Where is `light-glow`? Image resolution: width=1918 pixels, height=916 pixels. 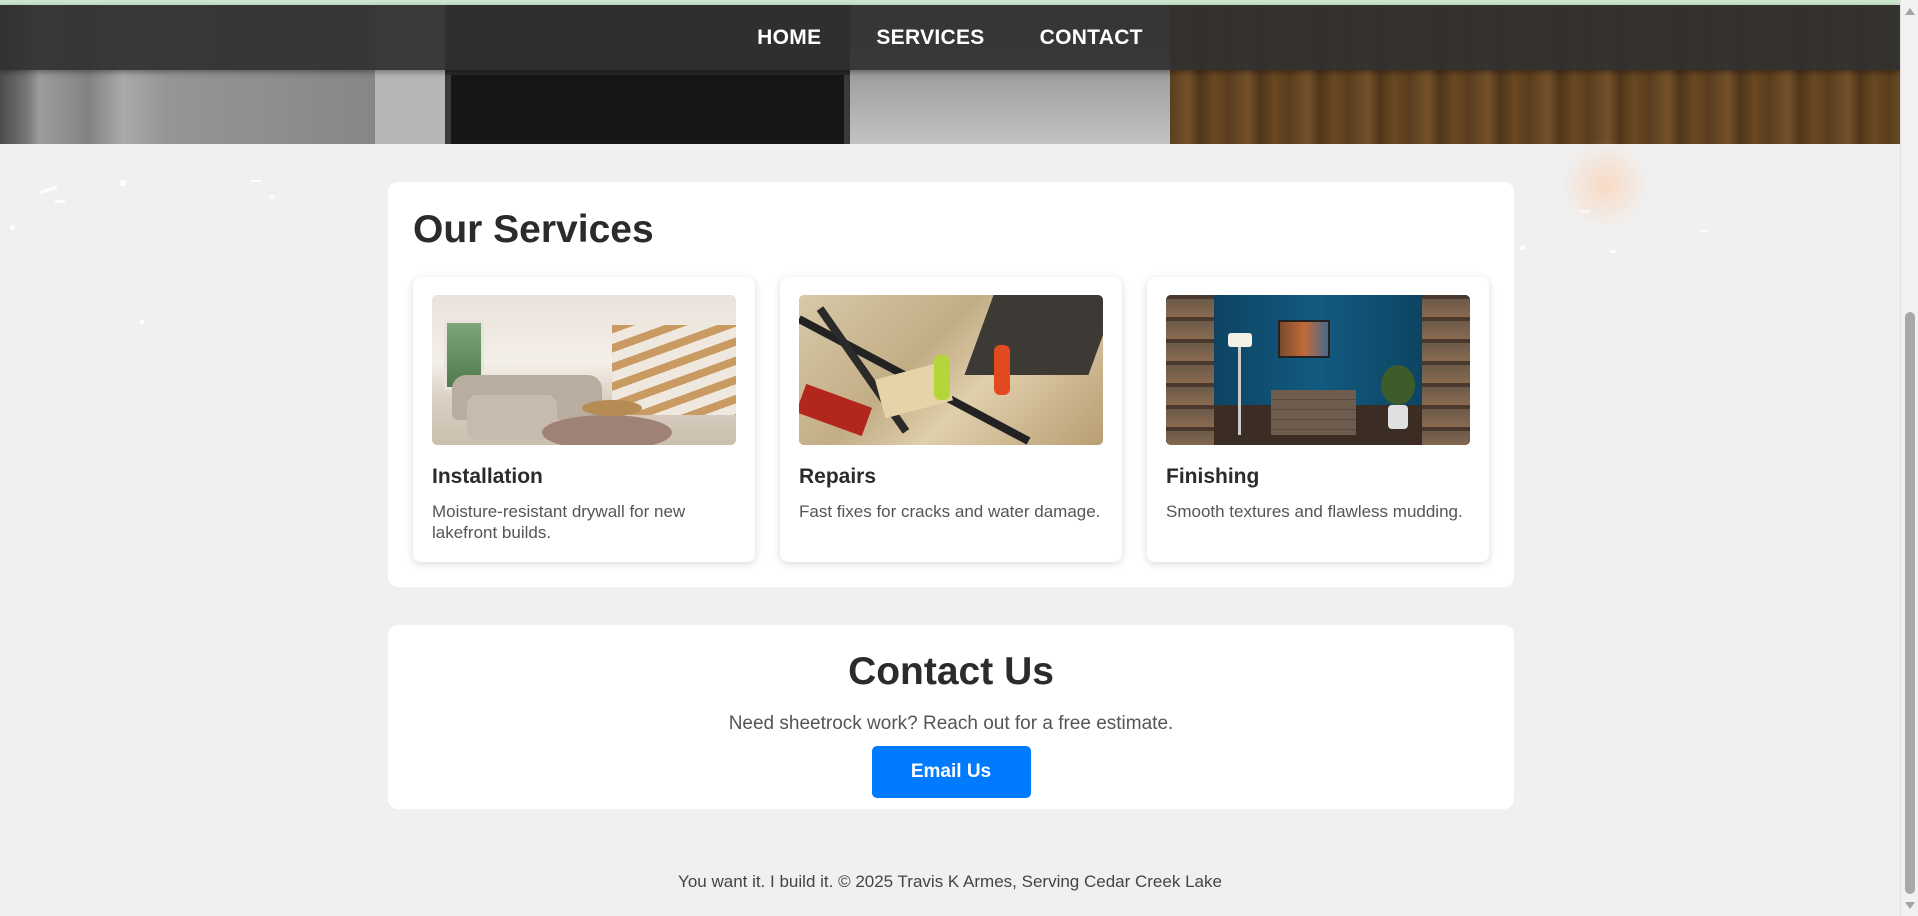 light-glow is located at coordinates (1605, 185).